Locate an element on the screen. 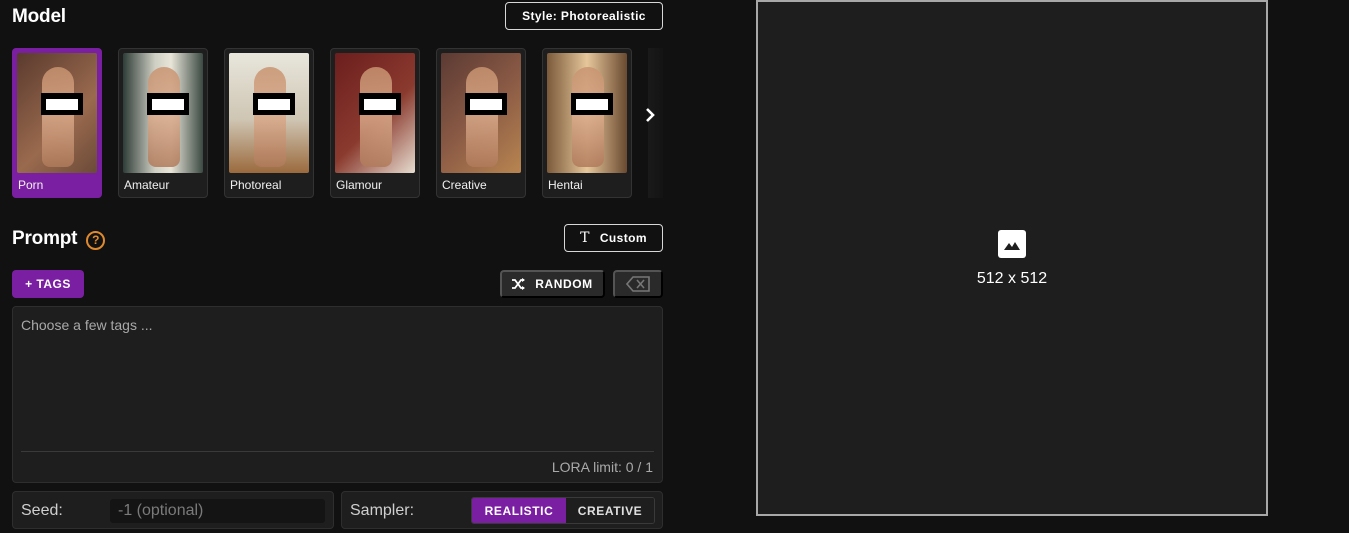  style-button: Style: Photorealistic is located at coordinates (584, 16).